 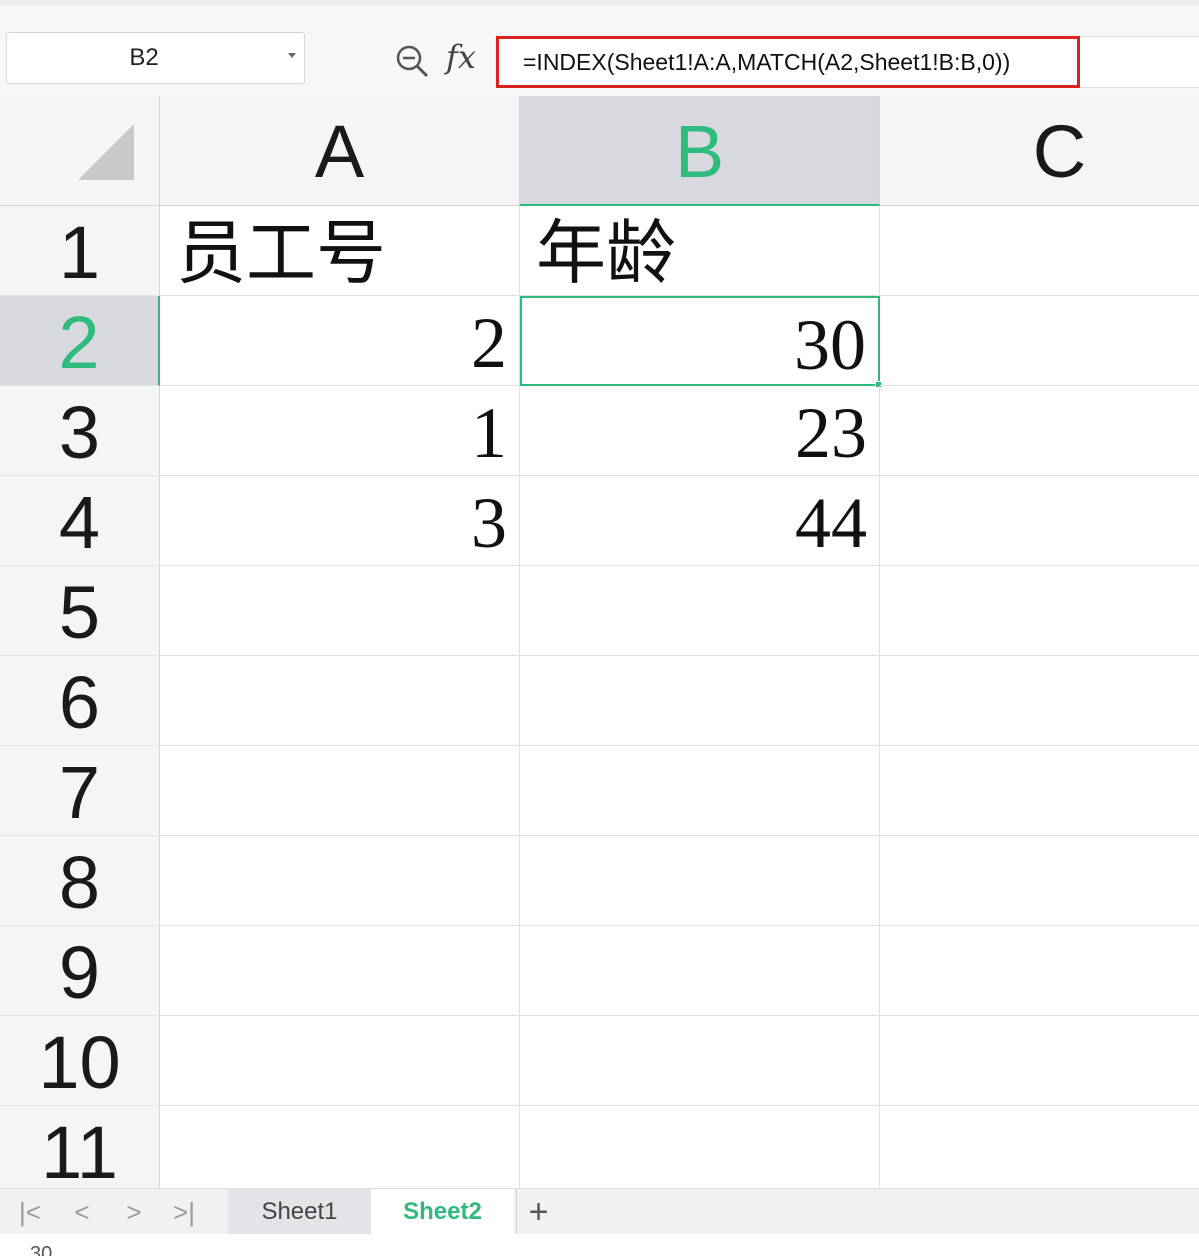 What do you see at coordinates (184, 1212) in the screenshot?
I see `last-sheet-button: >|` at bounding box center [184, 1212].